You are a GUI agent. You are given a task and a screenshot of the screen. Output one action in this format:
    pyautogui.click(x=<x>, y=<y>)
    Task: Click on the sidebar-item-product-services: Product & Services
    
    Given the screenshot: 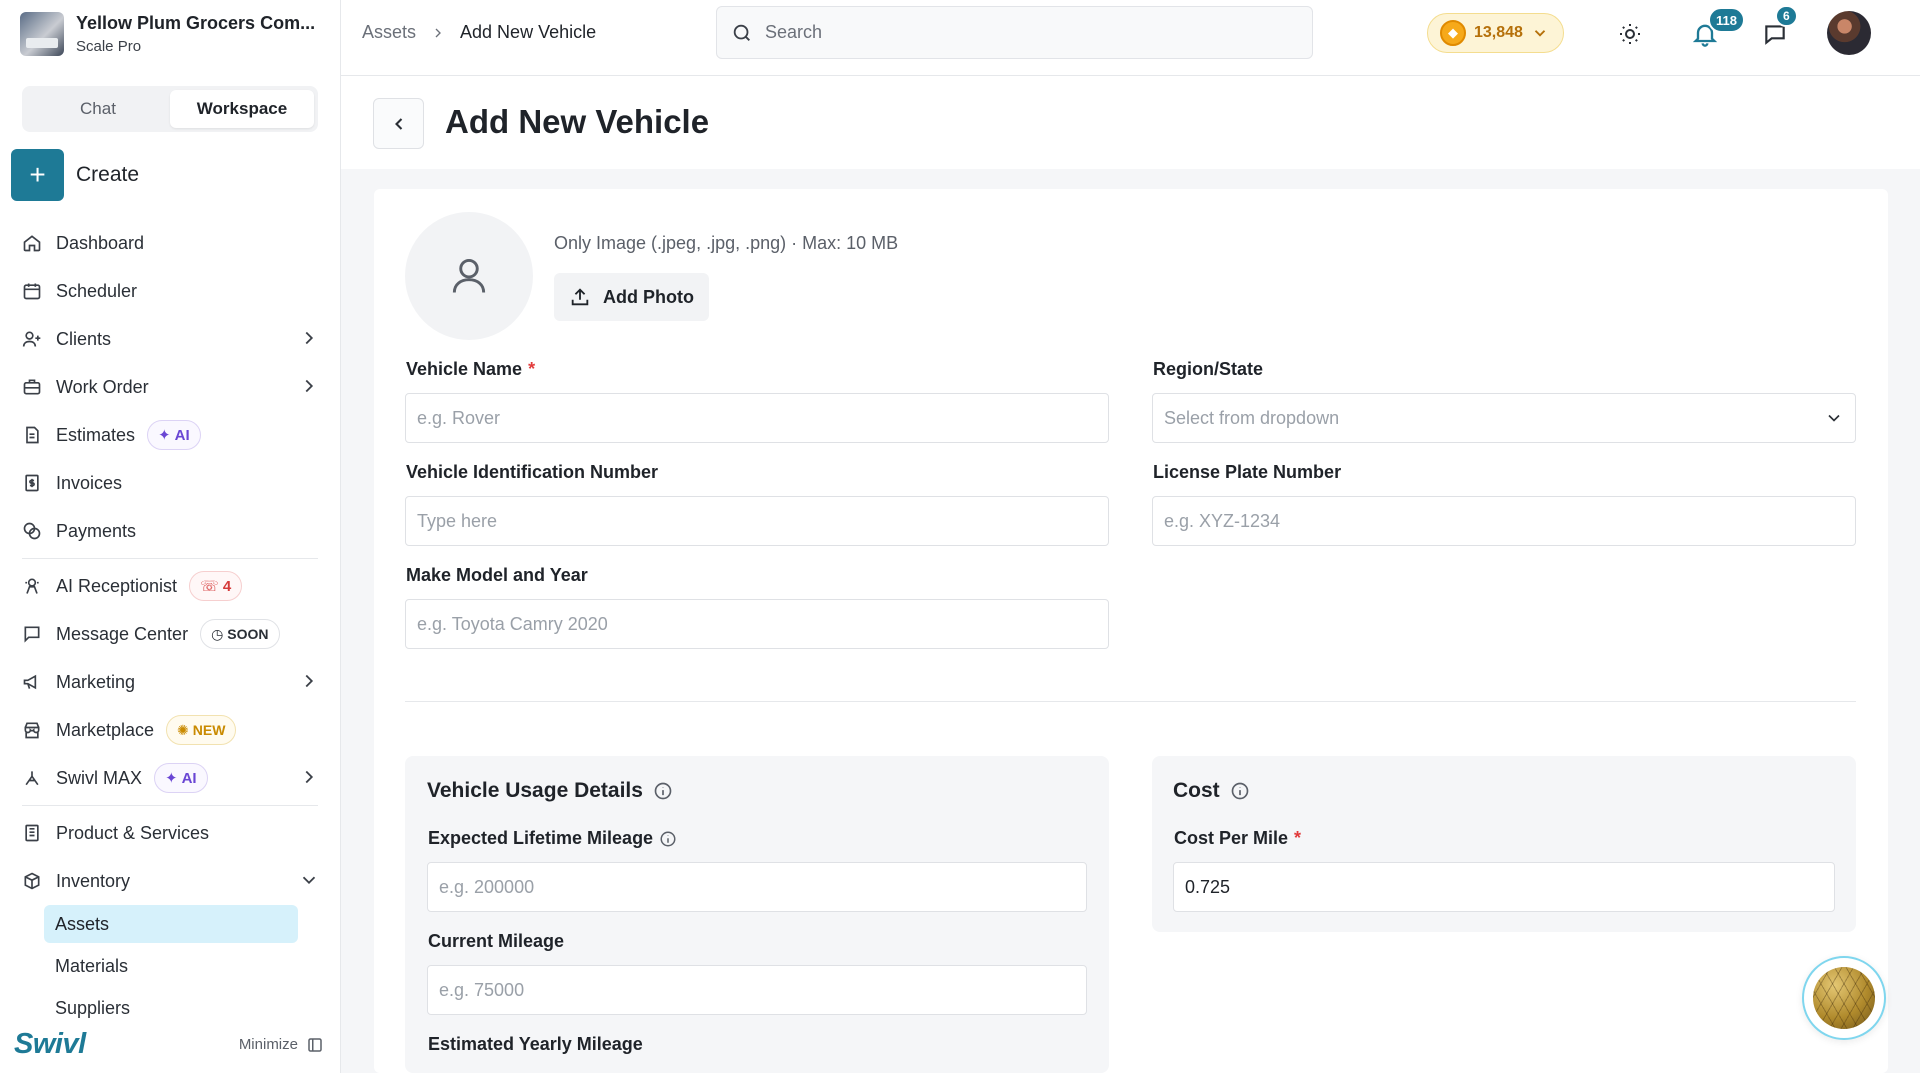 What is the action you would take?
    pyautogui.click(x=170, y=833)
    